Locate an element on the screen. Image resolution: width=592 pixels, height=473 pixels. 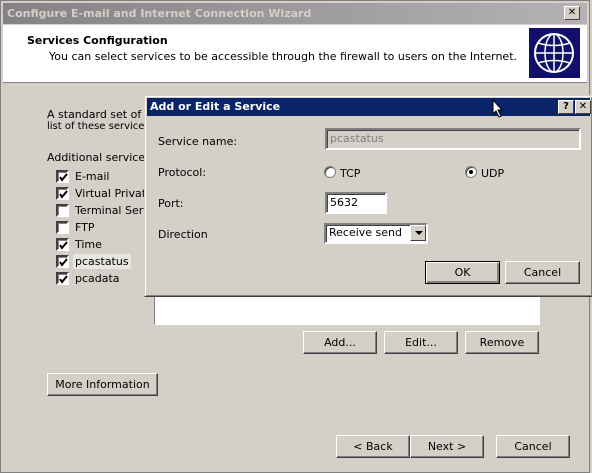
udp-radio is located at coordinates (471, 172).